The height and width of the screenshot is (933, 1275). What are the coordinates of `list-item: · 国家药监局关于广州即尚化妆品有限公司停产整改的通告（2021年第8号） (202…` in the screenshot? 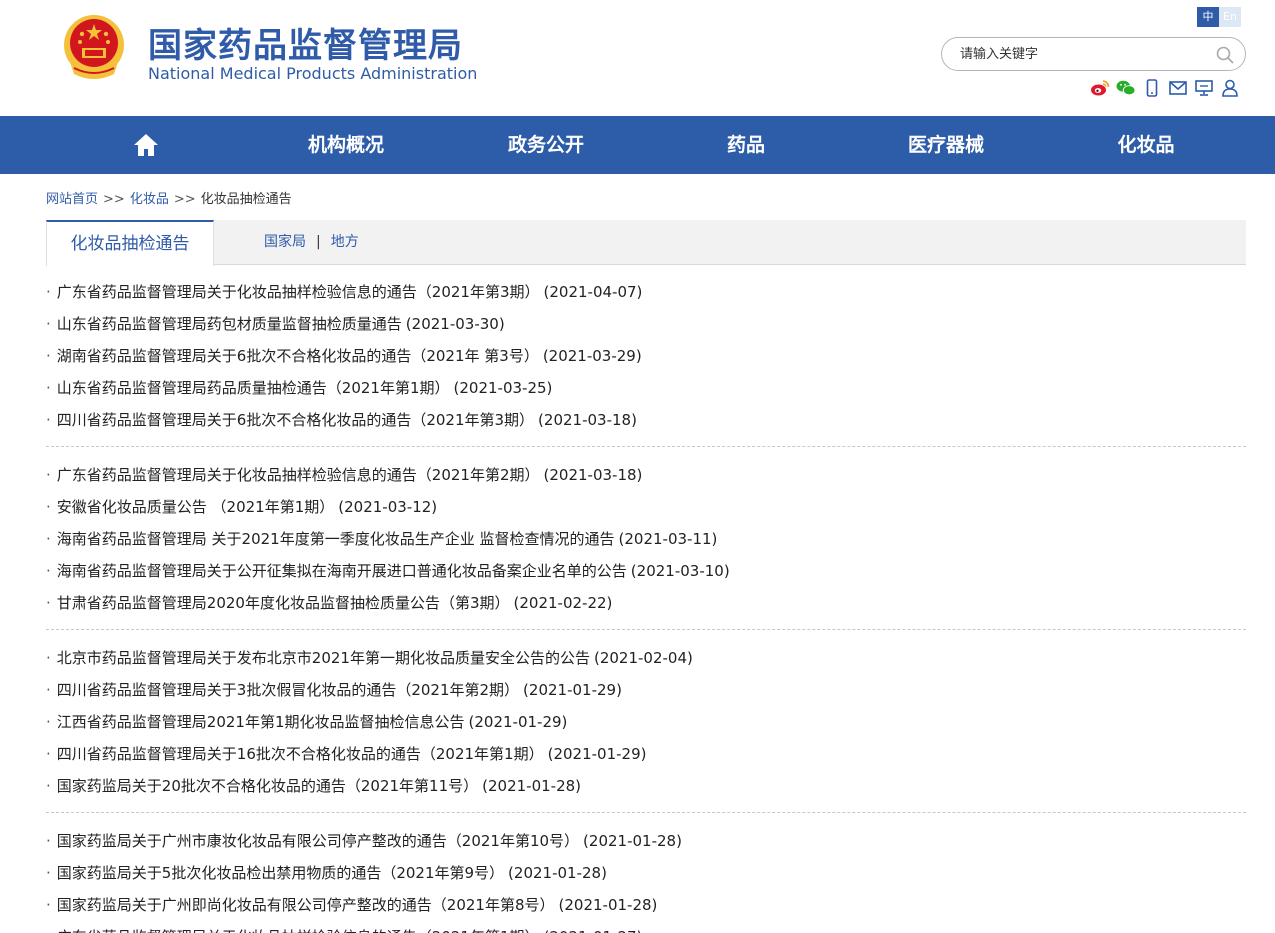 It's located at (646, 905).